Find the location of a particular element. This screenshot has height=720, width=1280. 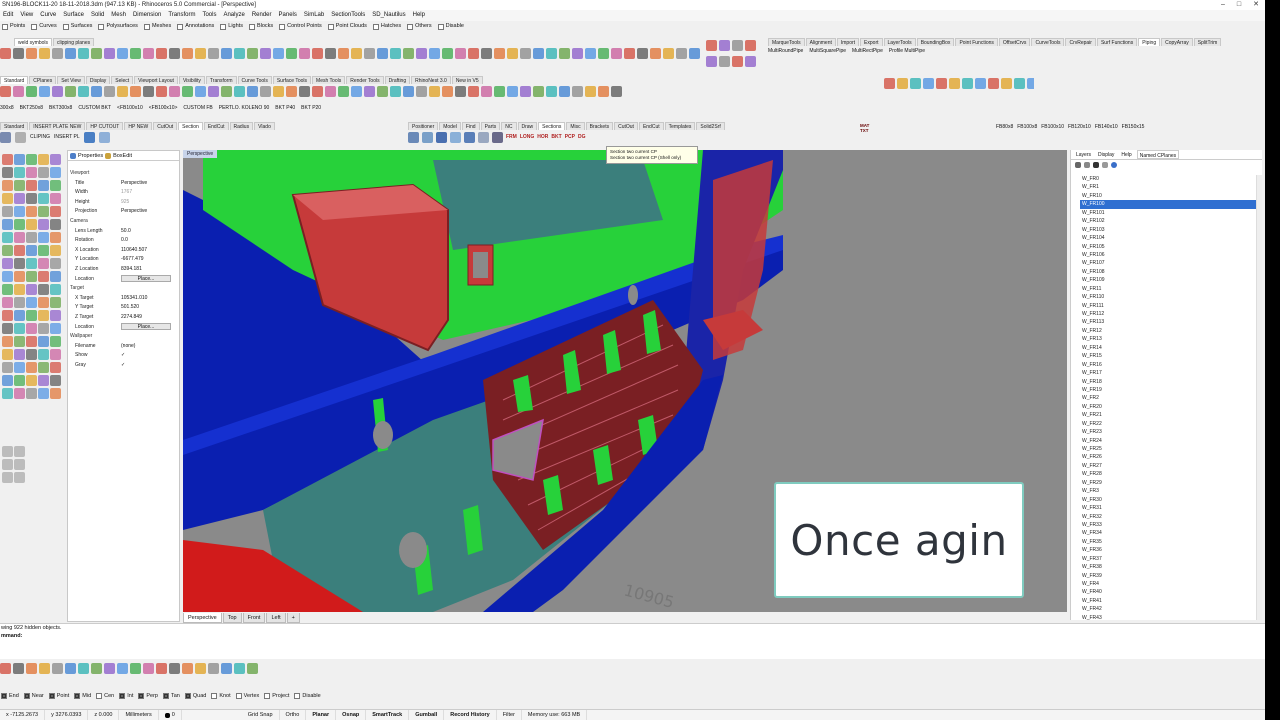

filter-hatches: Hatches is located at coordinates (386, 26).